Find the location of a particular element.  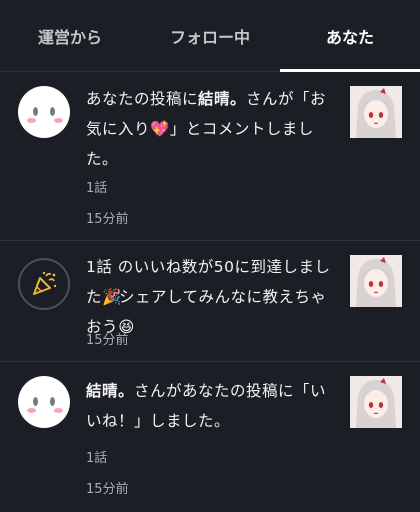

tab-bar: 運営から フォロー中 あなた is located at coordinates (210, 36).